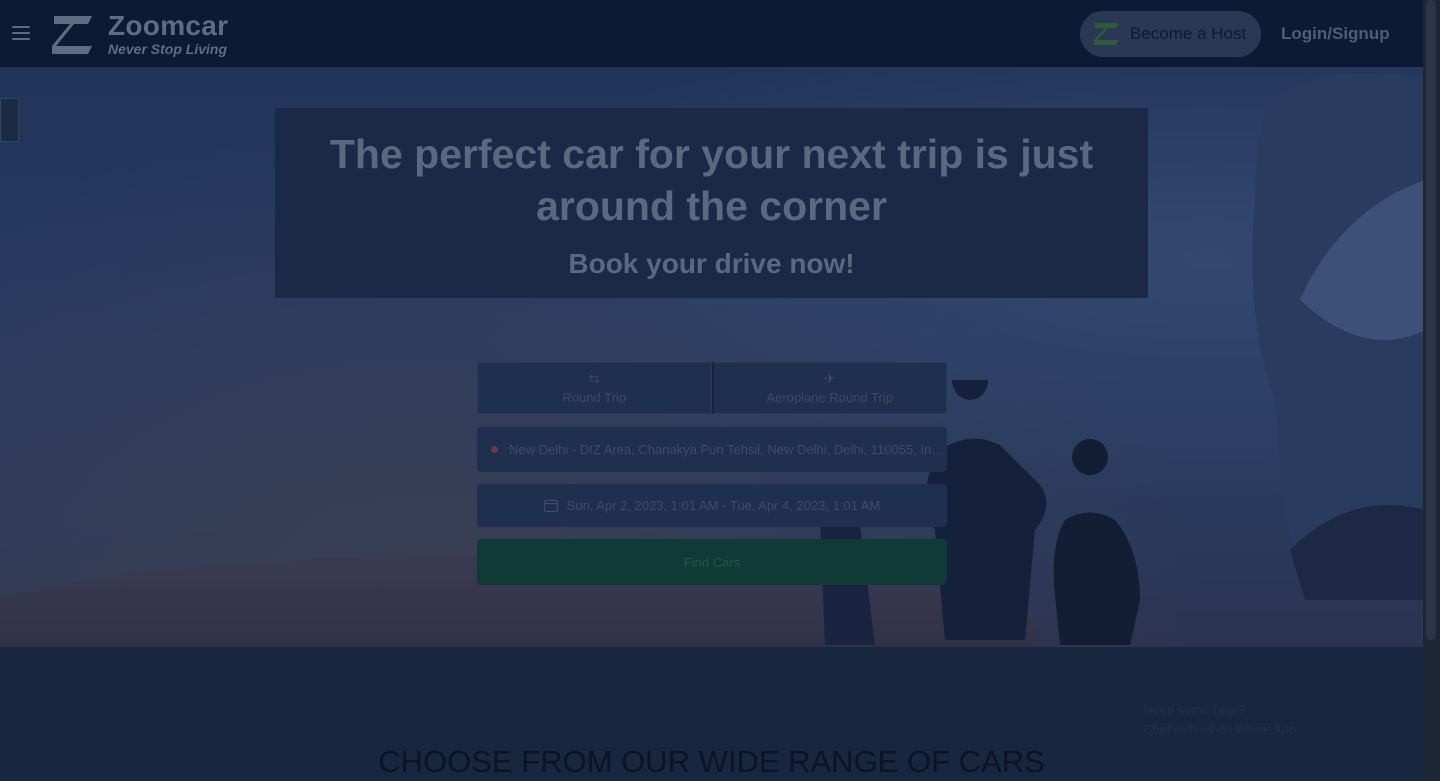 This screenshot has height=781, width=1440. What do you see at coordinates (594, 388) in the screenshot?
I see `tab-round-trip: ⇆ Round Trip` at bounding box center [594, 388].